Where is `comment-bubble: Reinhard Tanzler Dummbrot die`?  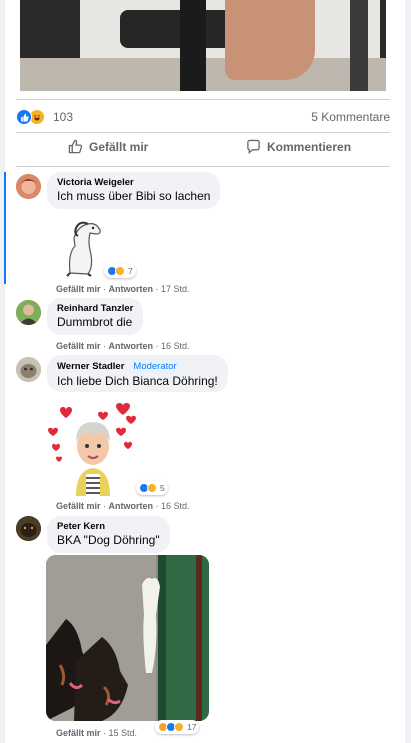
comment-bubble: Reinhard Tanzler Dummbrot die is located at coordinates (95, 316).